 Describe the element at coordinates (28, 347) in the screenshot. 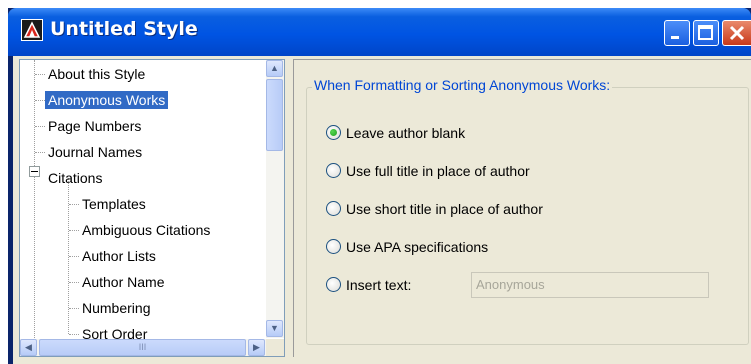

I see `scroll-left-button: ◀` at that location.